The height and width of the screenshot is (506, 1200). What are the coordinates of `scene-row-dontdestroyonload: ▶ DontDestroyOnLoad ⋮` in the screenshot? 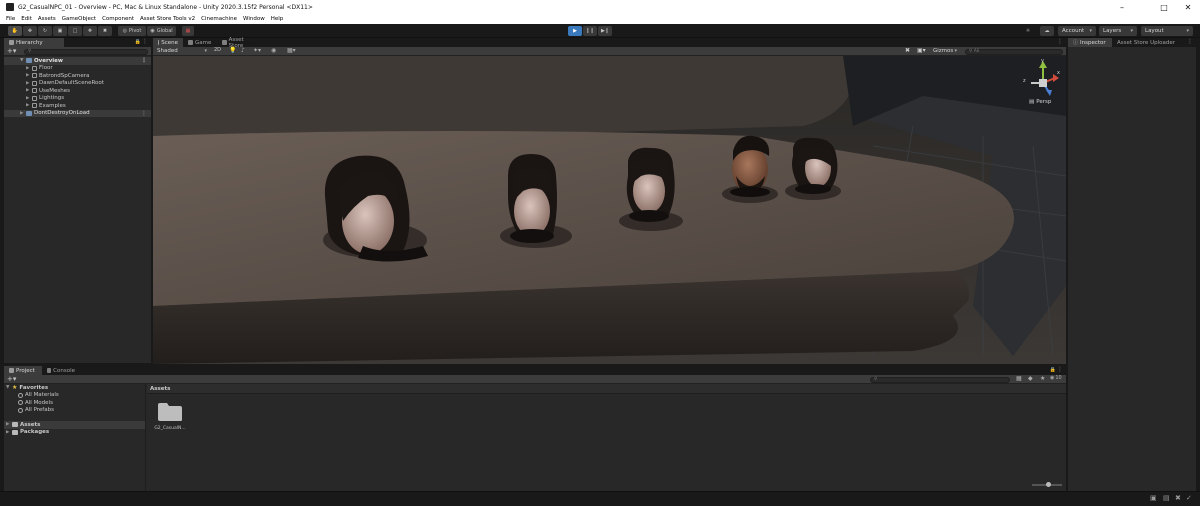 It's located at (77, 113).